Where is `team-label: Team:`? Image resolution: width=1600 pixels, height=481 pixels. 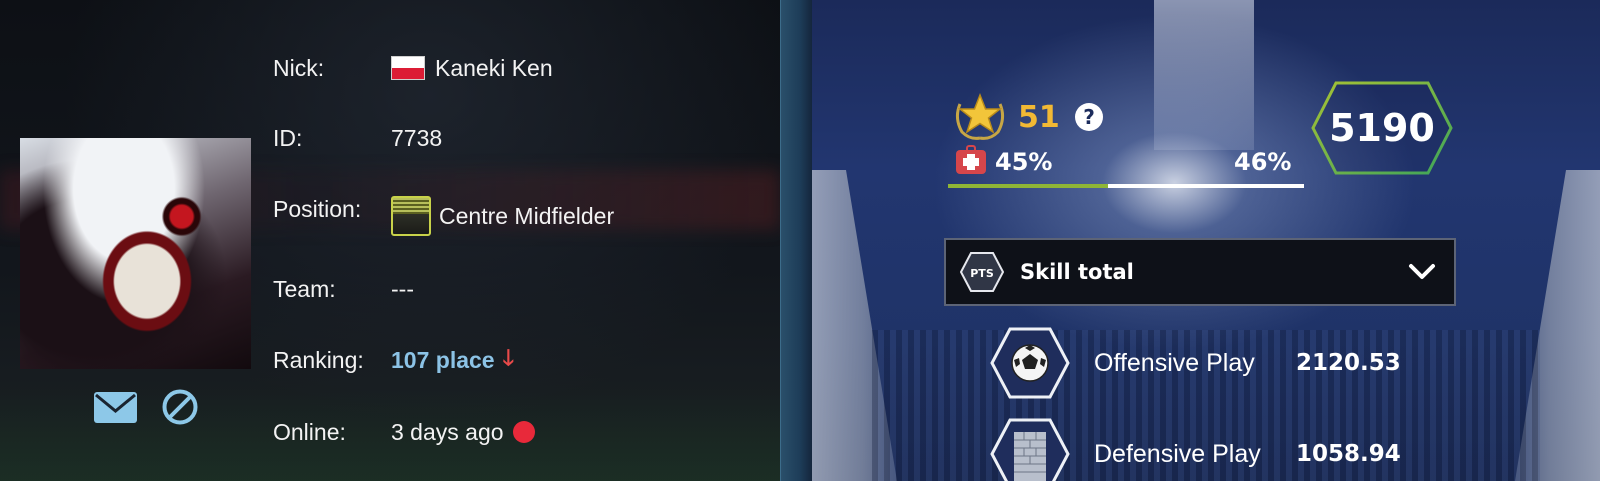 team-label: Team: is located at coordinates (304, 288).